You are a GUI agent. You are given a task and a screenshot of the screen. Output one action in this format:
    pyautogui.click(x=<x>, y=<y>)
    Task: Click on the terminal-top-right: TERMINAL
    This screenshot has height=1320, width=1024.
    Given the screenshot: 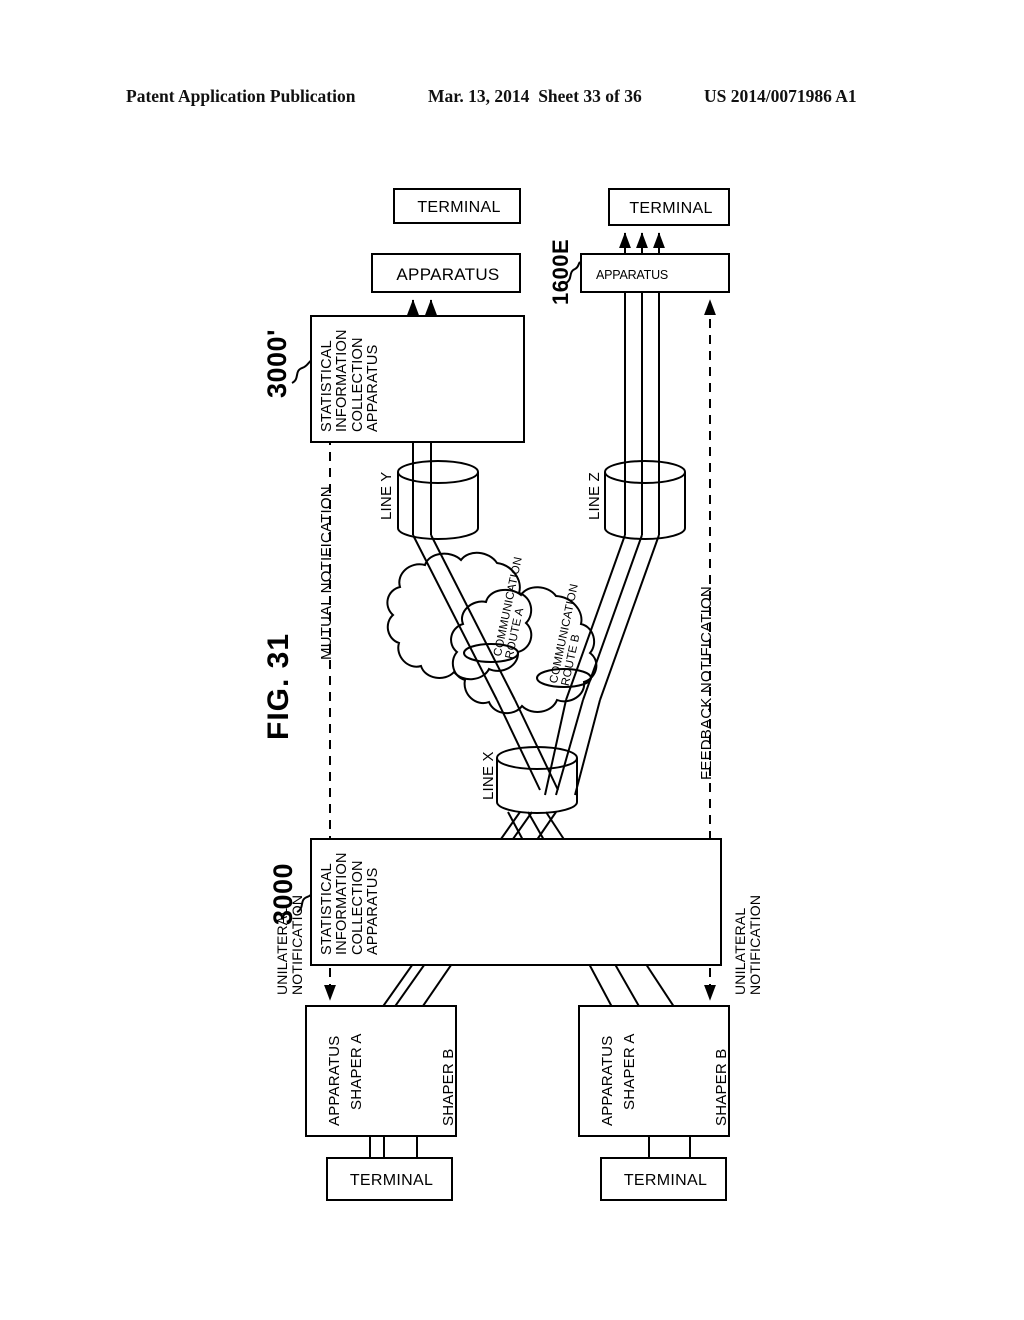 What is the action you would take?
    pyautogui.click(x=669, y=207)
    